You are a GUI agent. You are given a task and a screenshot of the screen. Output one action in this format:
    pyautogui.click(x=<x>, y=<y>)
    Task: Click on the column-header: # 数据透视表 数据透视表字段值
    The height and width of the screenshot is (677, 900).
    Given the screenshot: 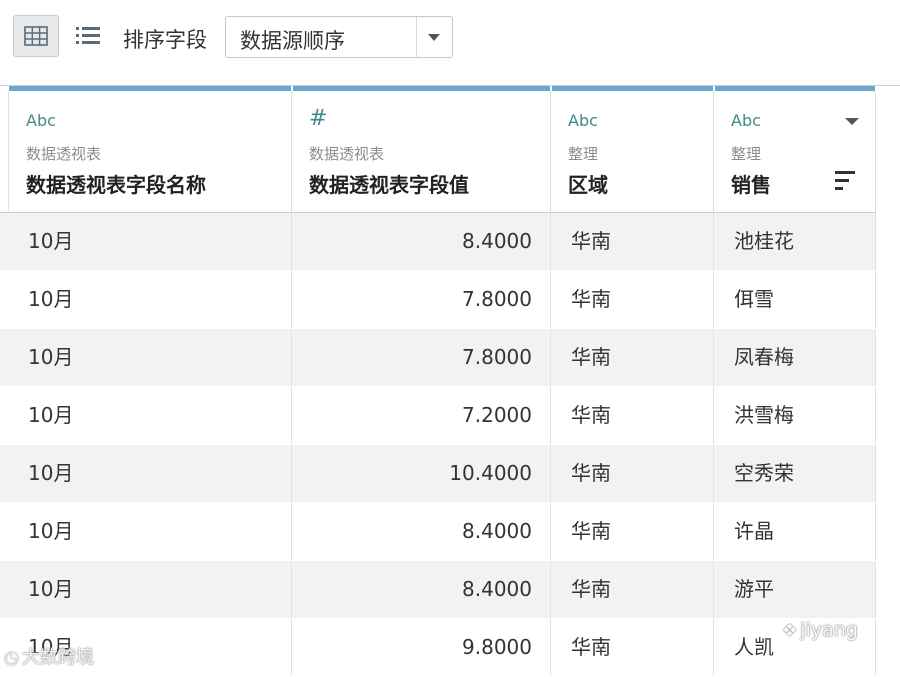 What is the action you would take?
    pyautogui.click(x=421, y=151)
    